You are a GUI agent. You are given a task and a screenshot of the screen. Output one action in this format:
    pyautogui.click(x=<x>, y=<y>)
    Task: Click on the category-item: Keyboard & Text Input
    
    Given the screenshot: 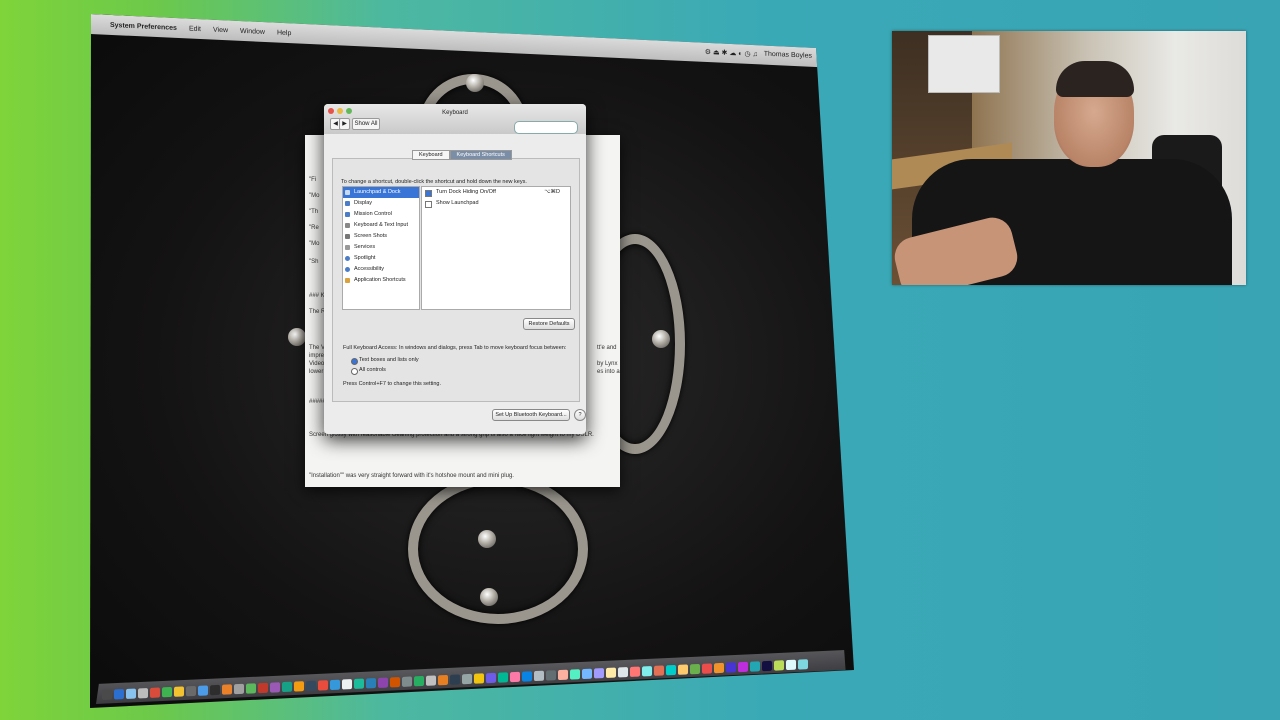 What is the action you would take?
    pyautogui.click(x=381, y=225)
    